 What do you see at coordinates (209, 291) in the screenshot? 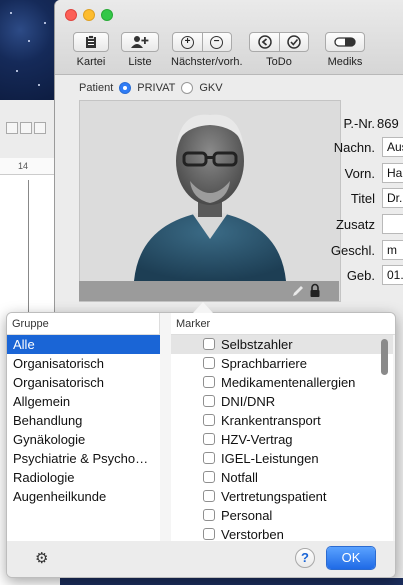
I see `photo-toolbar` at bounding box center [209, 291].